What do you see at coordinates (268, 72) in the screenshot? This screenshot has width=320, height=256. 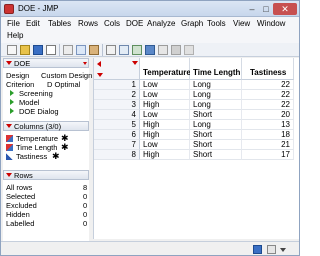 I see `column-header-label: Tastiness` at bounding box center [268, 72].